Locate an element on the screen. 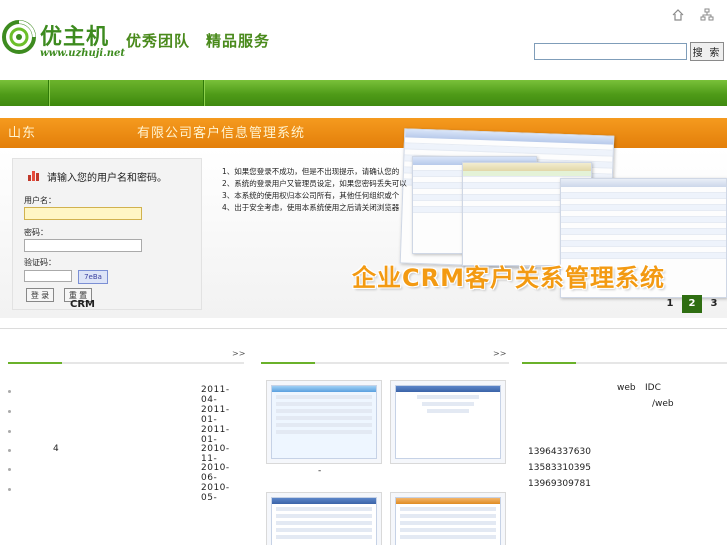 Image resolution: width=727 pixels, height=545 pixels. news-date: 2010-11- is located at coordinates (215, 454).